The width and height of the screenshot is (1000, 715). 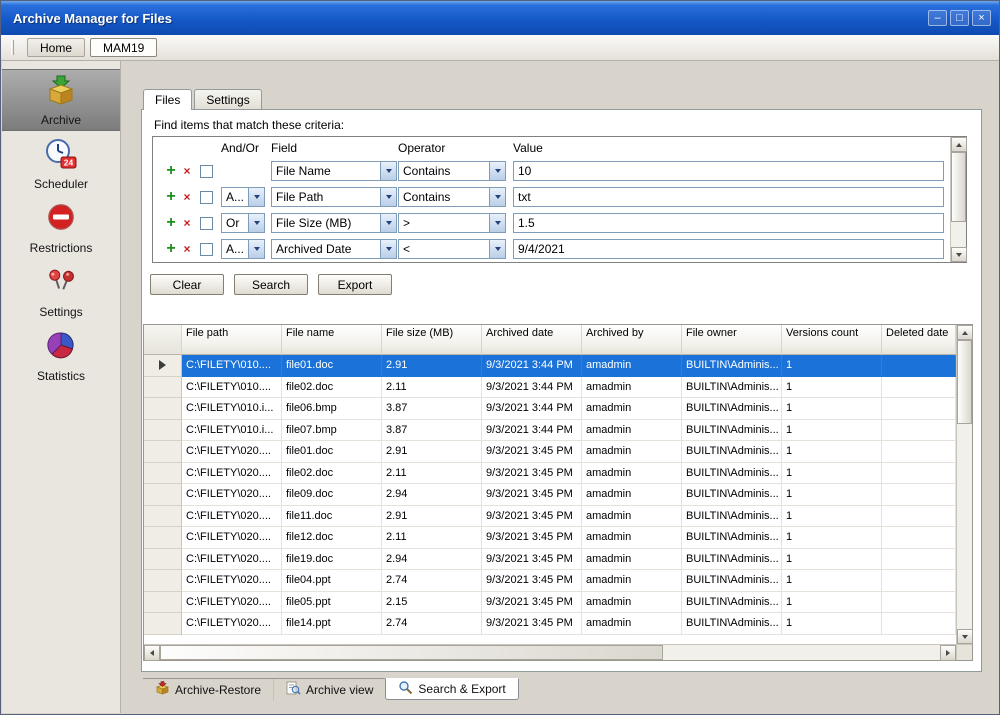 What do you see at coordinates (249, 125) in the screenshot?
I see `criteria-title: Find items that match these criteria:` at bounding box center [249, 125].